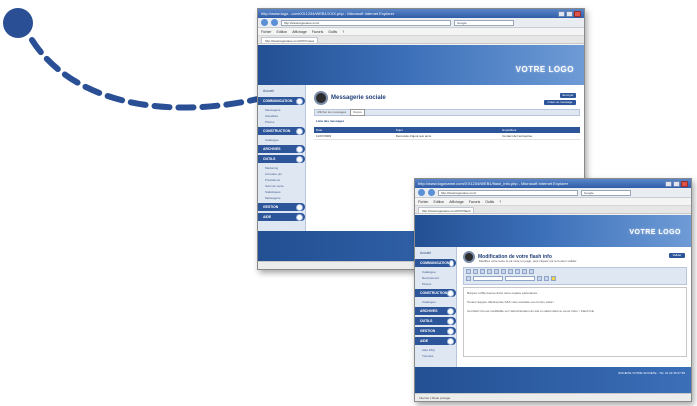 This screenshot has width=697, height=406. Describe the element at coordinates (531, 271) in the screenshot. I see `table-icon` at that location.